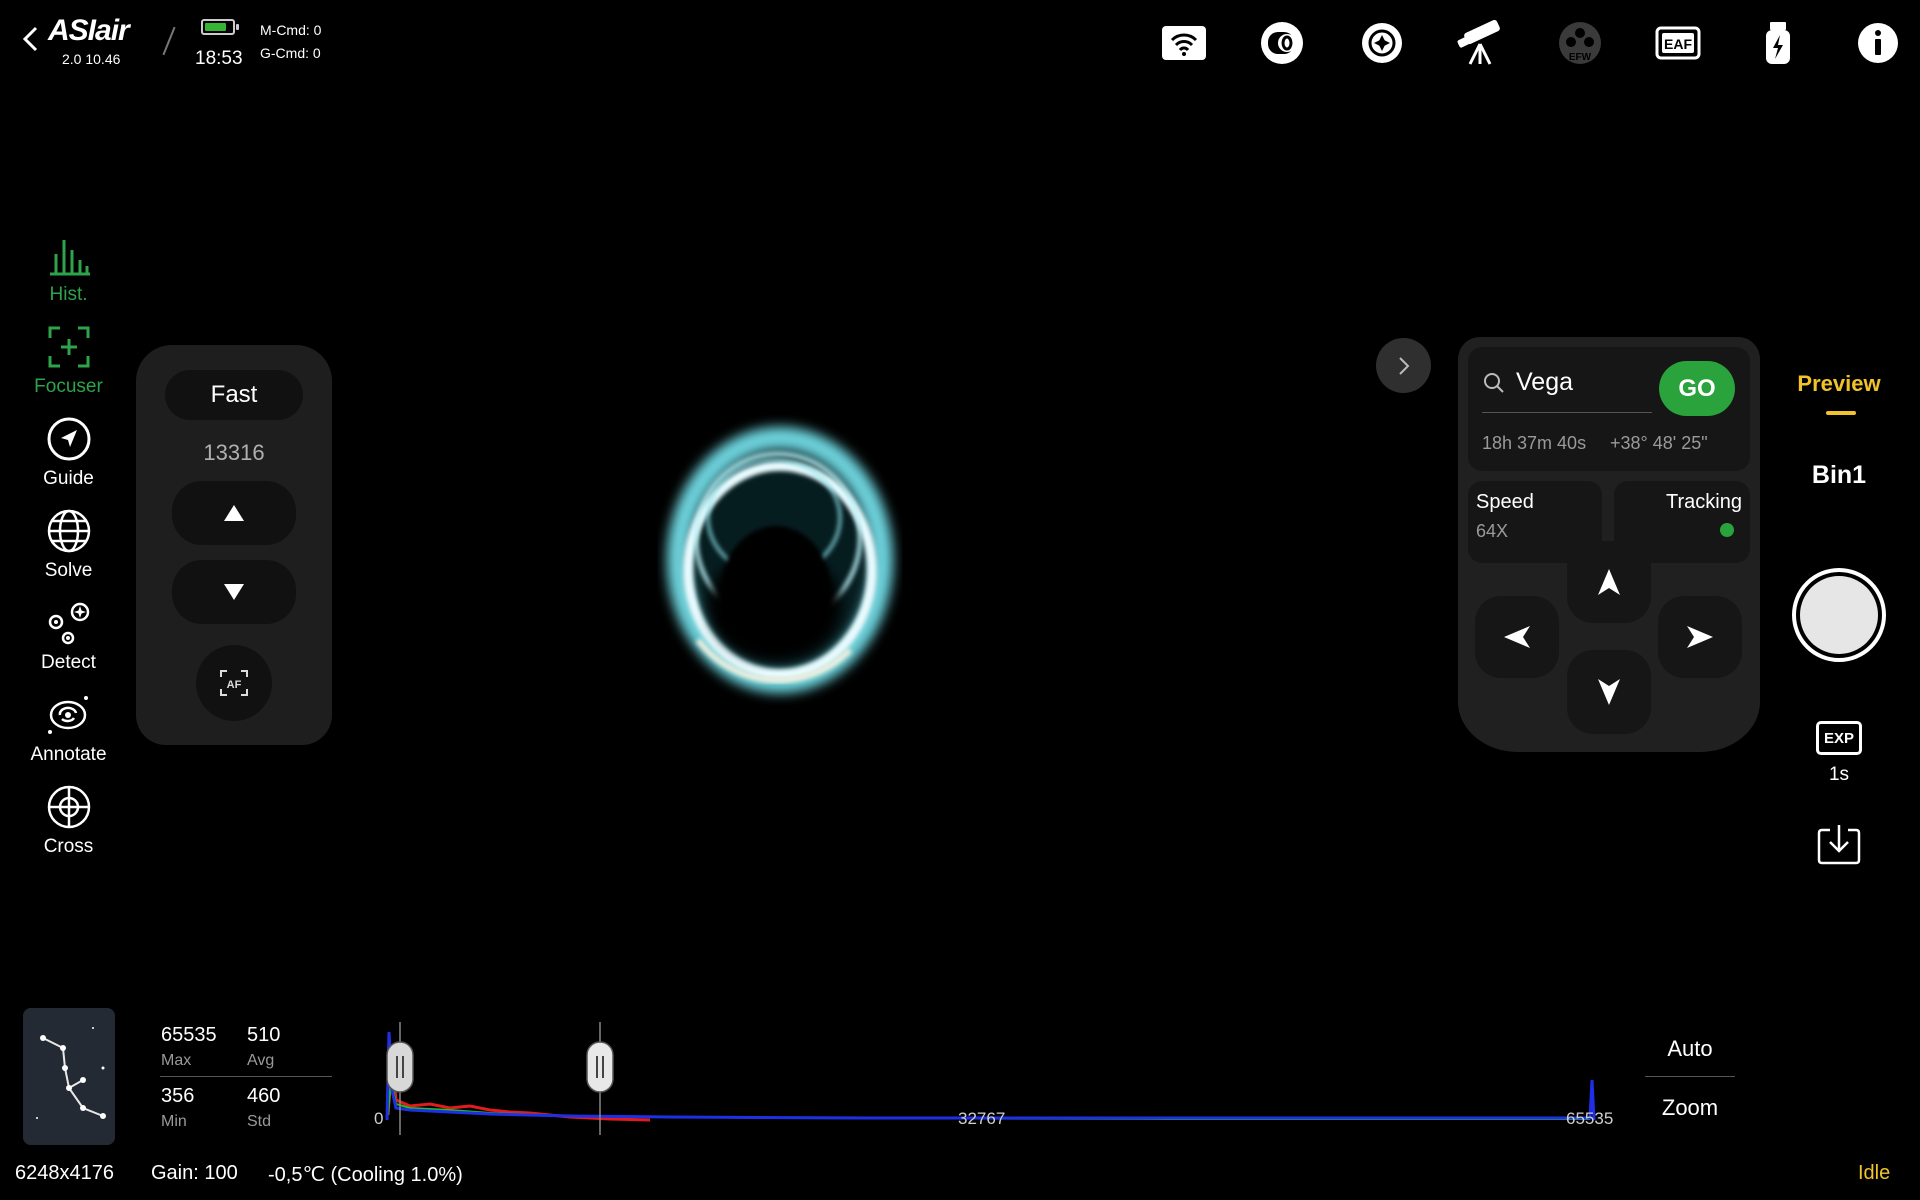 Image resolution: width=1920 pixels, height=1200 pixels. Describe the element at coordinates (990, 1076) in the screenshot. I see `hist-blue-curve` at that location.